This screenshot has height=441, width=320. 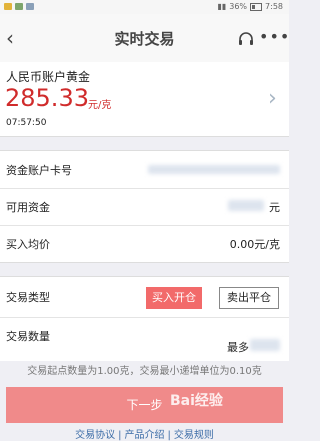 What do you see at coordinates (222, 6) in the screenshot?
I see `signal-icon: ▮▮` at bounding box center [222, 6].